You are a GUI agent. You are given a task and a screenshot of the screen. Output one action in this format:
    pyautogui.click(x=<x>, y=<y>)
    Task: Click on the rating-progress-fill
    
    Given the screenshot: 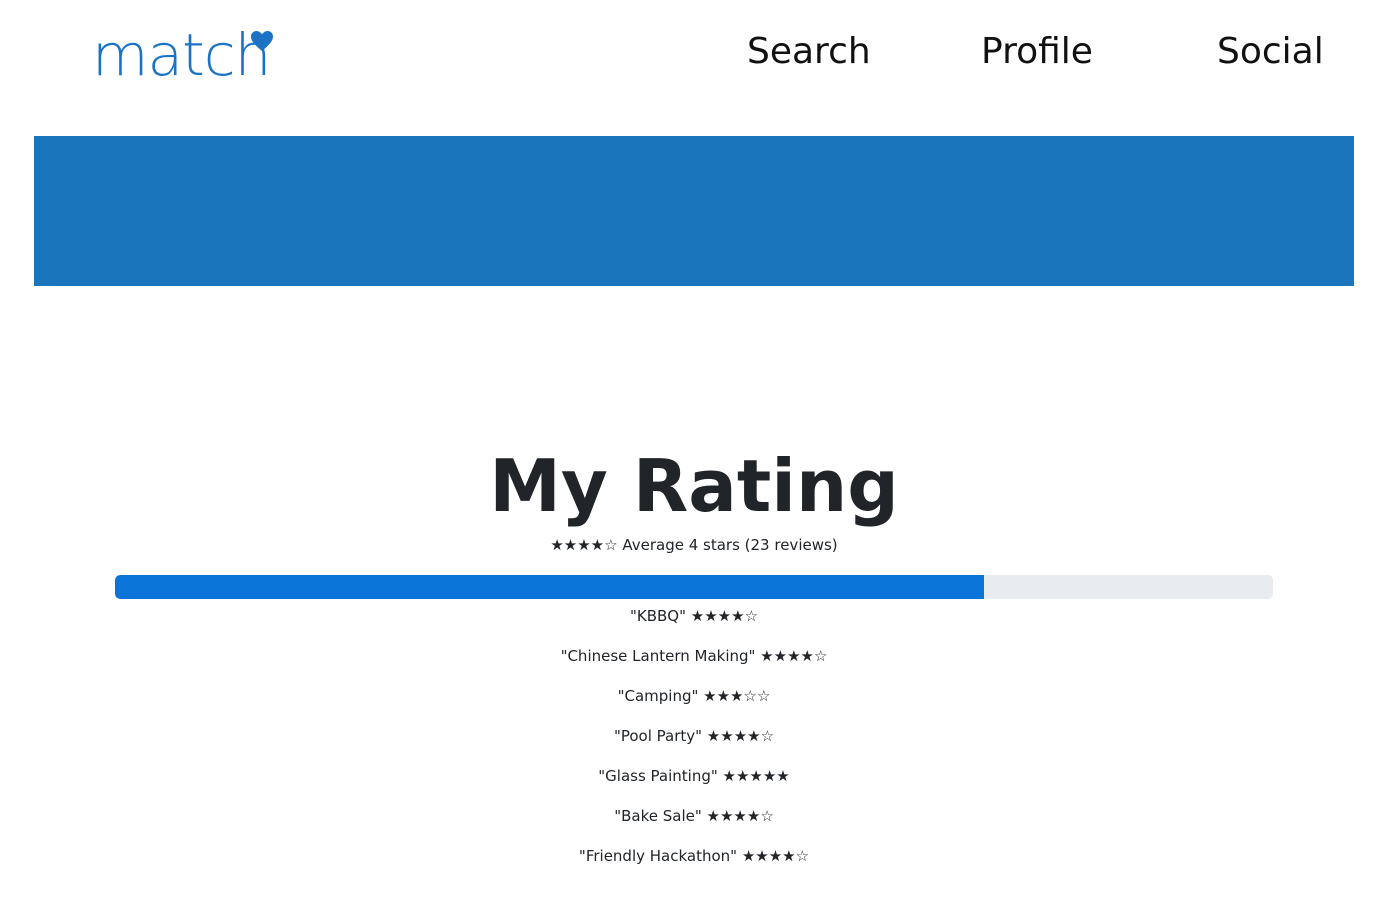 What is the action you would take?
    pyautogui.click(x=549, y=587)
    